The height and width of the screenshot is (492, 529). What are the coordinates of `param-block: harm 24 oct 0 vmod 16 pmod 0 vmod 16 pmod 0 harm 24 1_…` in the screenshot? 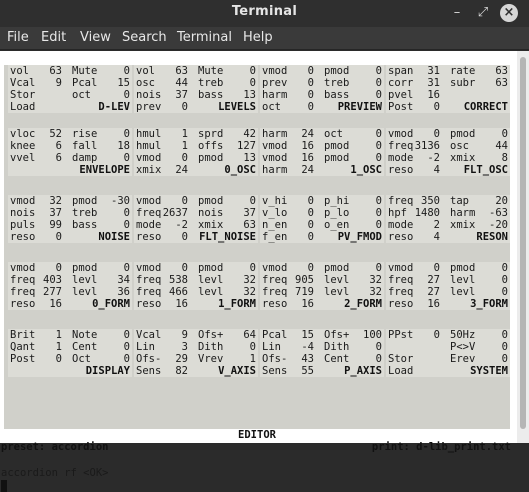 It's located at (322, 152).